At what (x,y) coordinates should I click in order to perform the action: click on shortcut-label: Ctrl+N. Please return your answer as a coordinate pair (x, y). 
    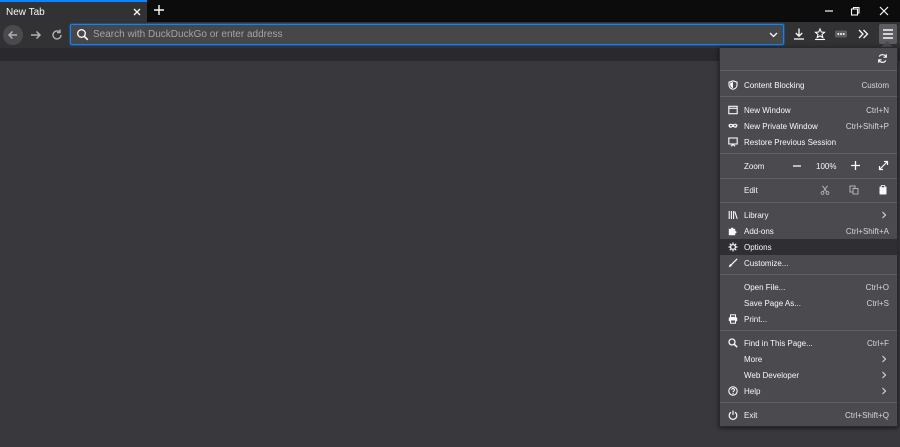
    Looking at the image, I should click on (877, 110).